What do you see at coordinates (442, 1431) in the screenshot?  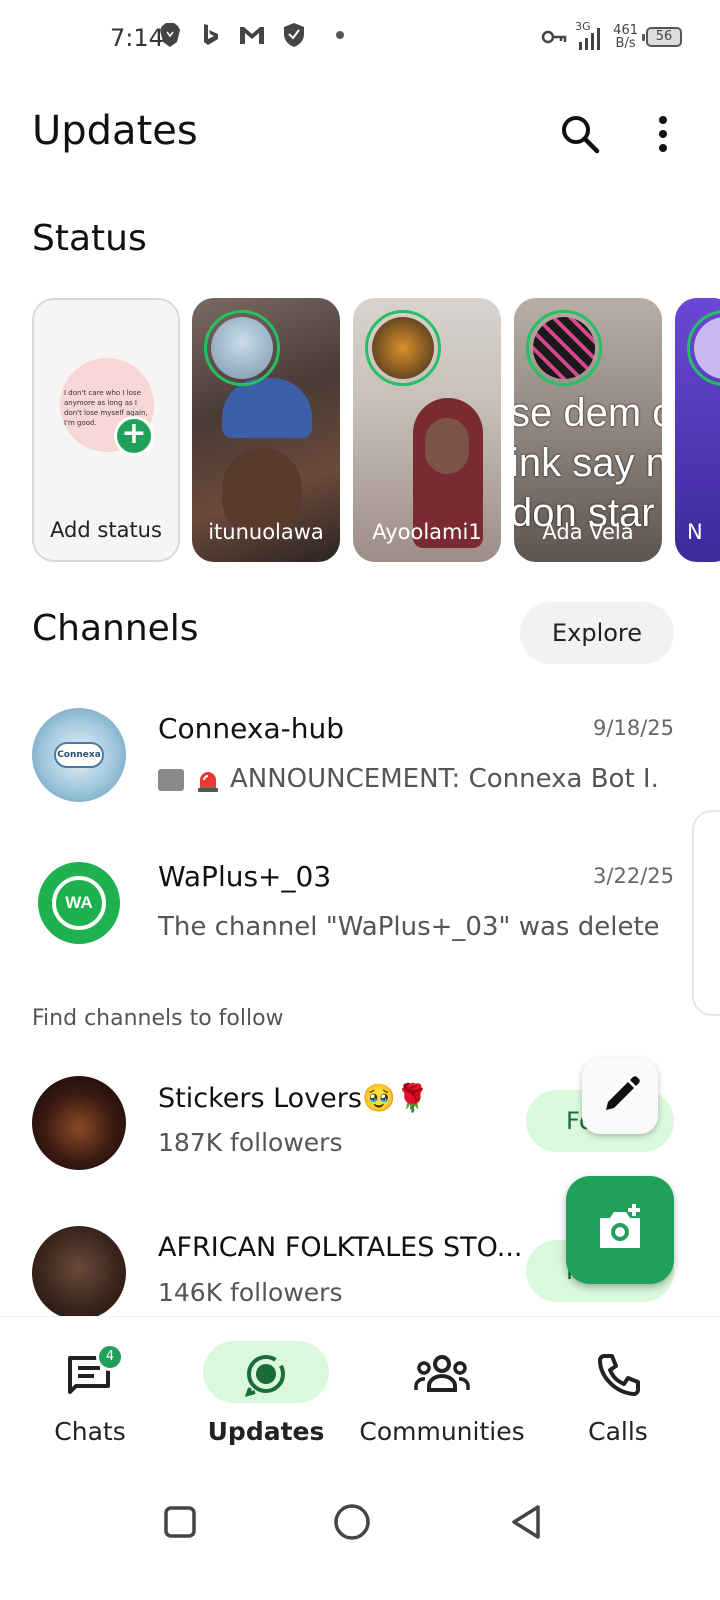 I see `nav-label: Communities` at bounding box center [442, 1431].